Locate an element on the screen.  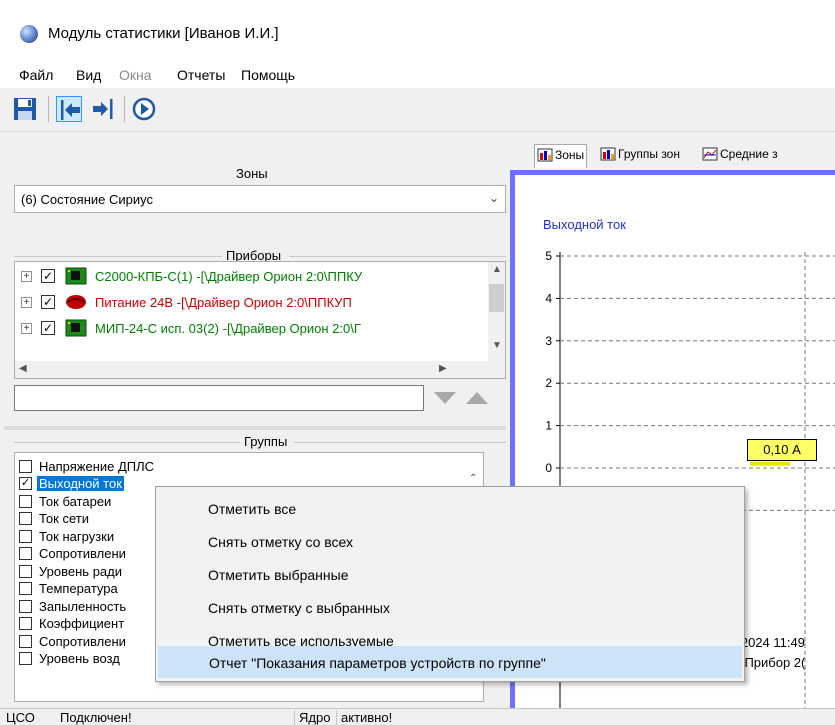
zones-caption: Зоны is located at coordinates (252, 173).